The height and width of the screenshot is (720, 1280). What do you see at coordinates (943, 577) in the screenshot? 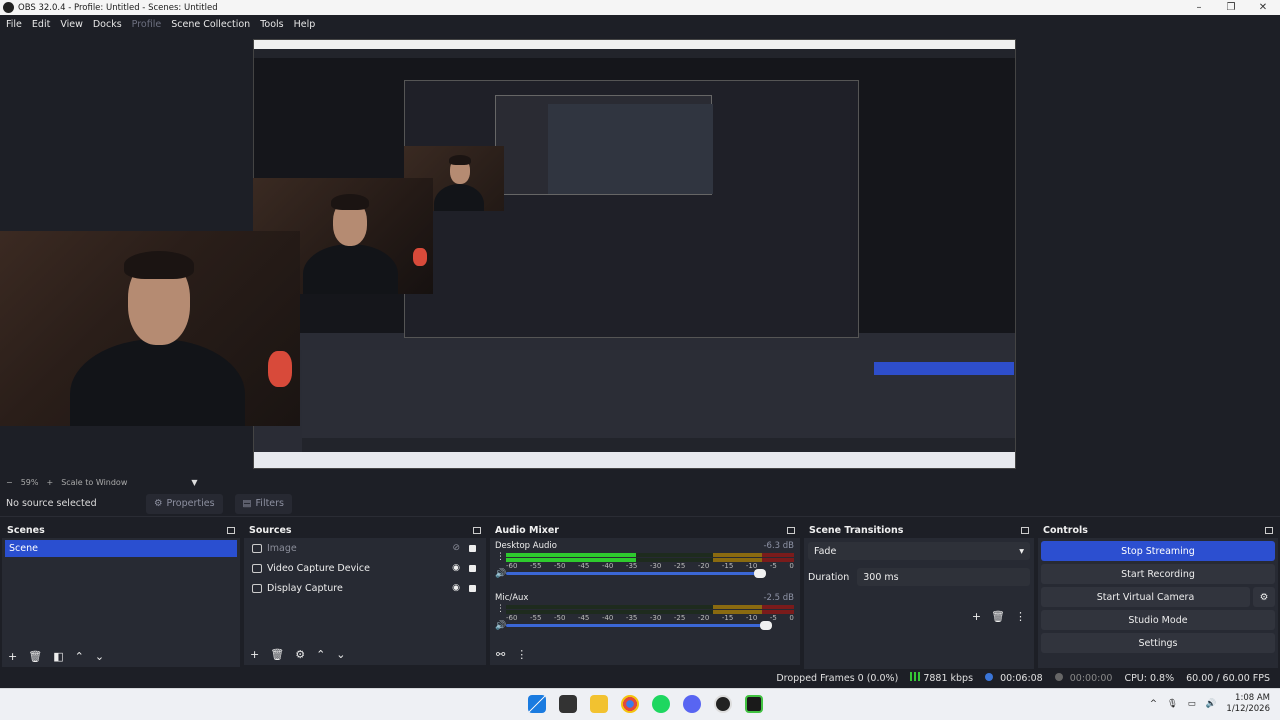
I see `duration-input: 300 ms` at bounding box center [943, 577].